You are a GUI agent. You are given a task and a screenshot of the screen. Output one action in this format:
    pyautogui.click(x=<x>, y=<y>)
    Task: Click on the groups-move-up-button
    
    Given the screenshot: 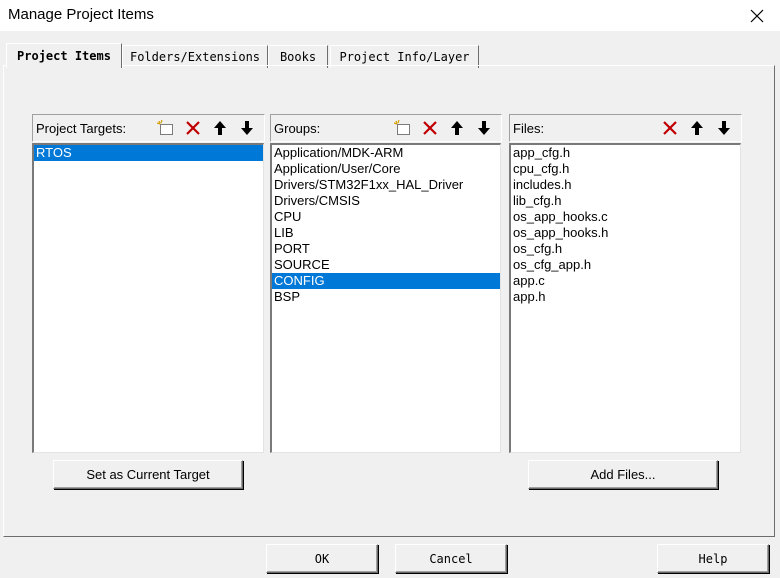 What is the action you would take?
    pyautogui.click(x=457, y=128)
    